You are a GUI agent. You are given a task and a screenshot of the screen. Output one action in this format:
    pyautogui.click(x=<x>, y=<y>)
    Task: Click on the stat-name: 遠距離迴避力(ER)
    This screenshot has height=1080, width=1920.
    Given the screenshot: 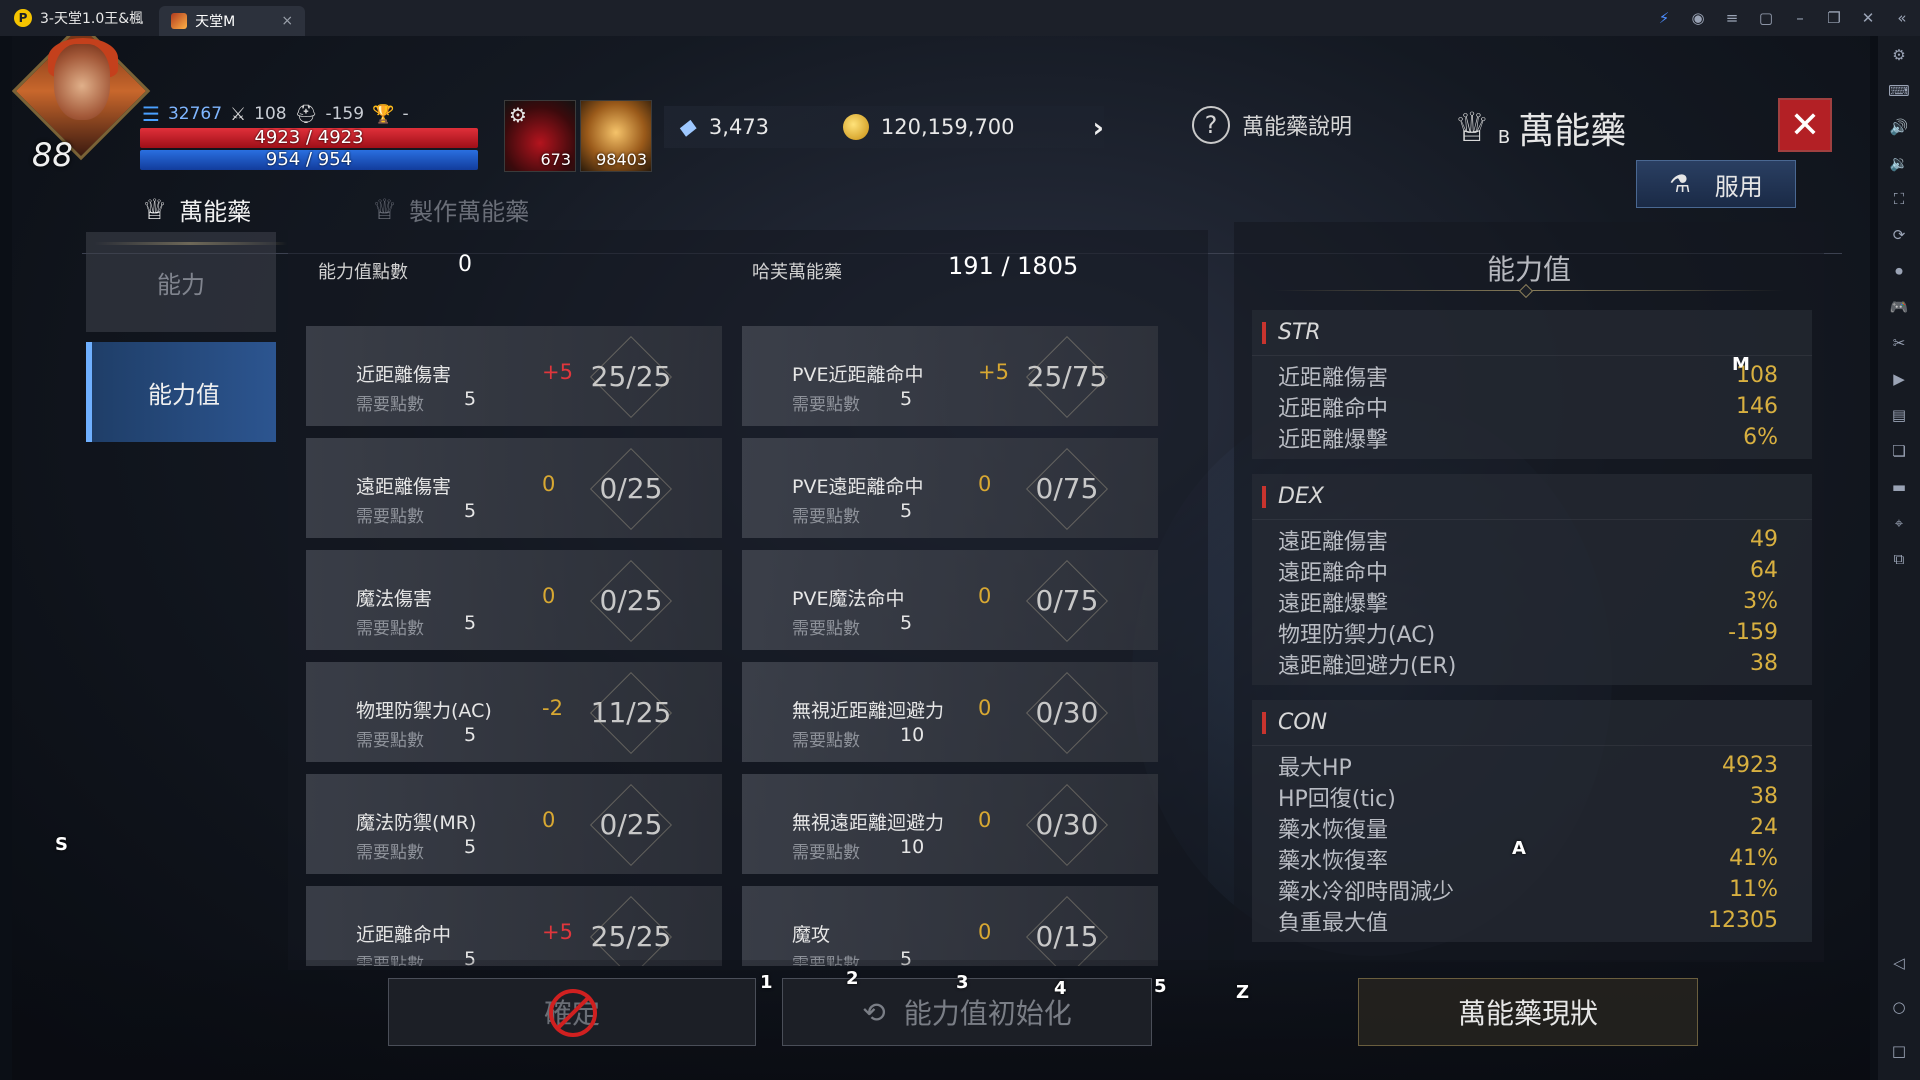 What is the action you would take?
    pyautogui.click(x=1367, y=666)
    